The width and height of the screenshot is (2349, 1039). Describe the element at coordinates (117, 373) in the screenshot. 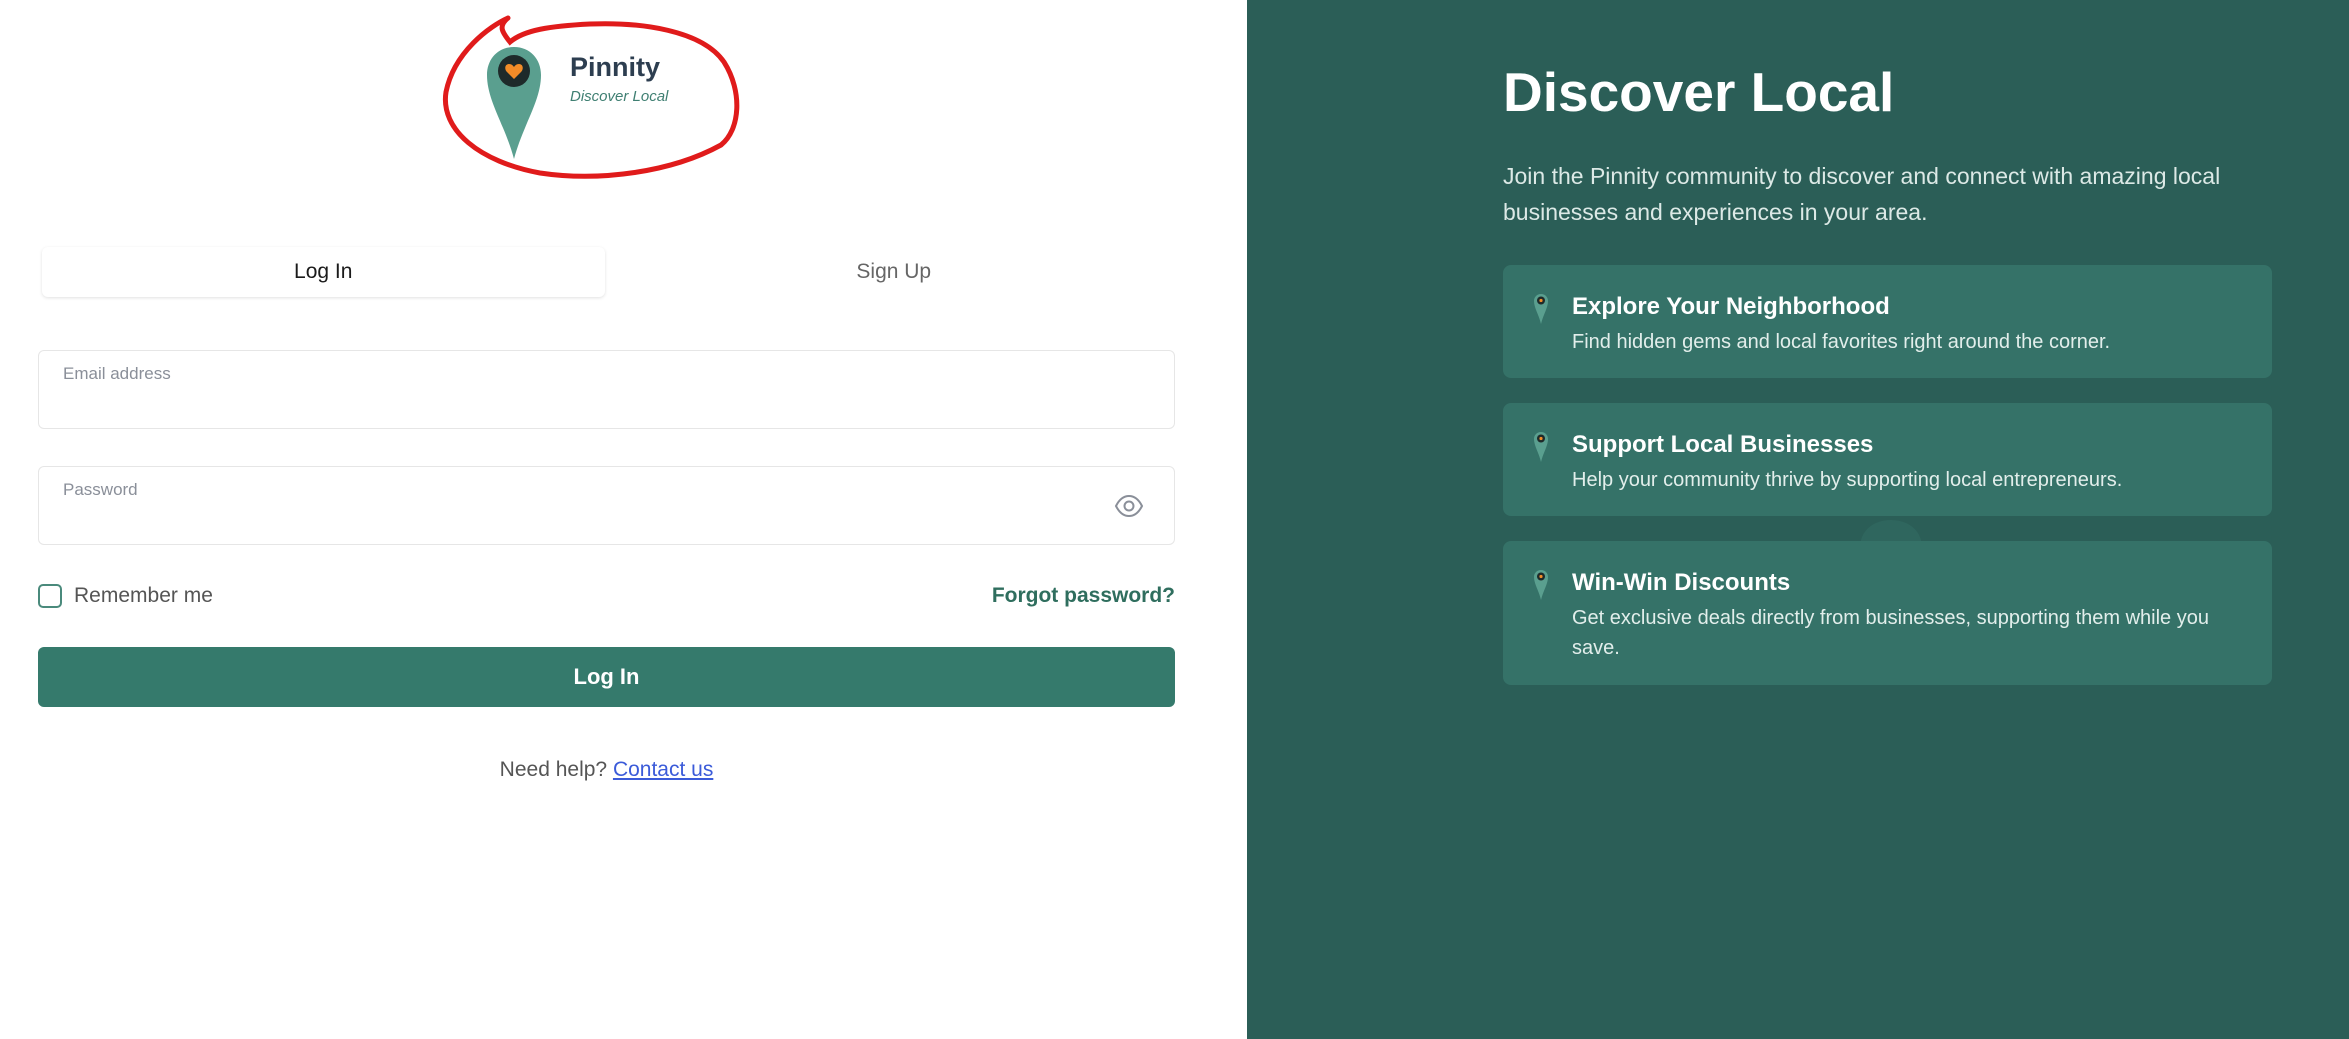

I see `email-label: Email address` at that location.